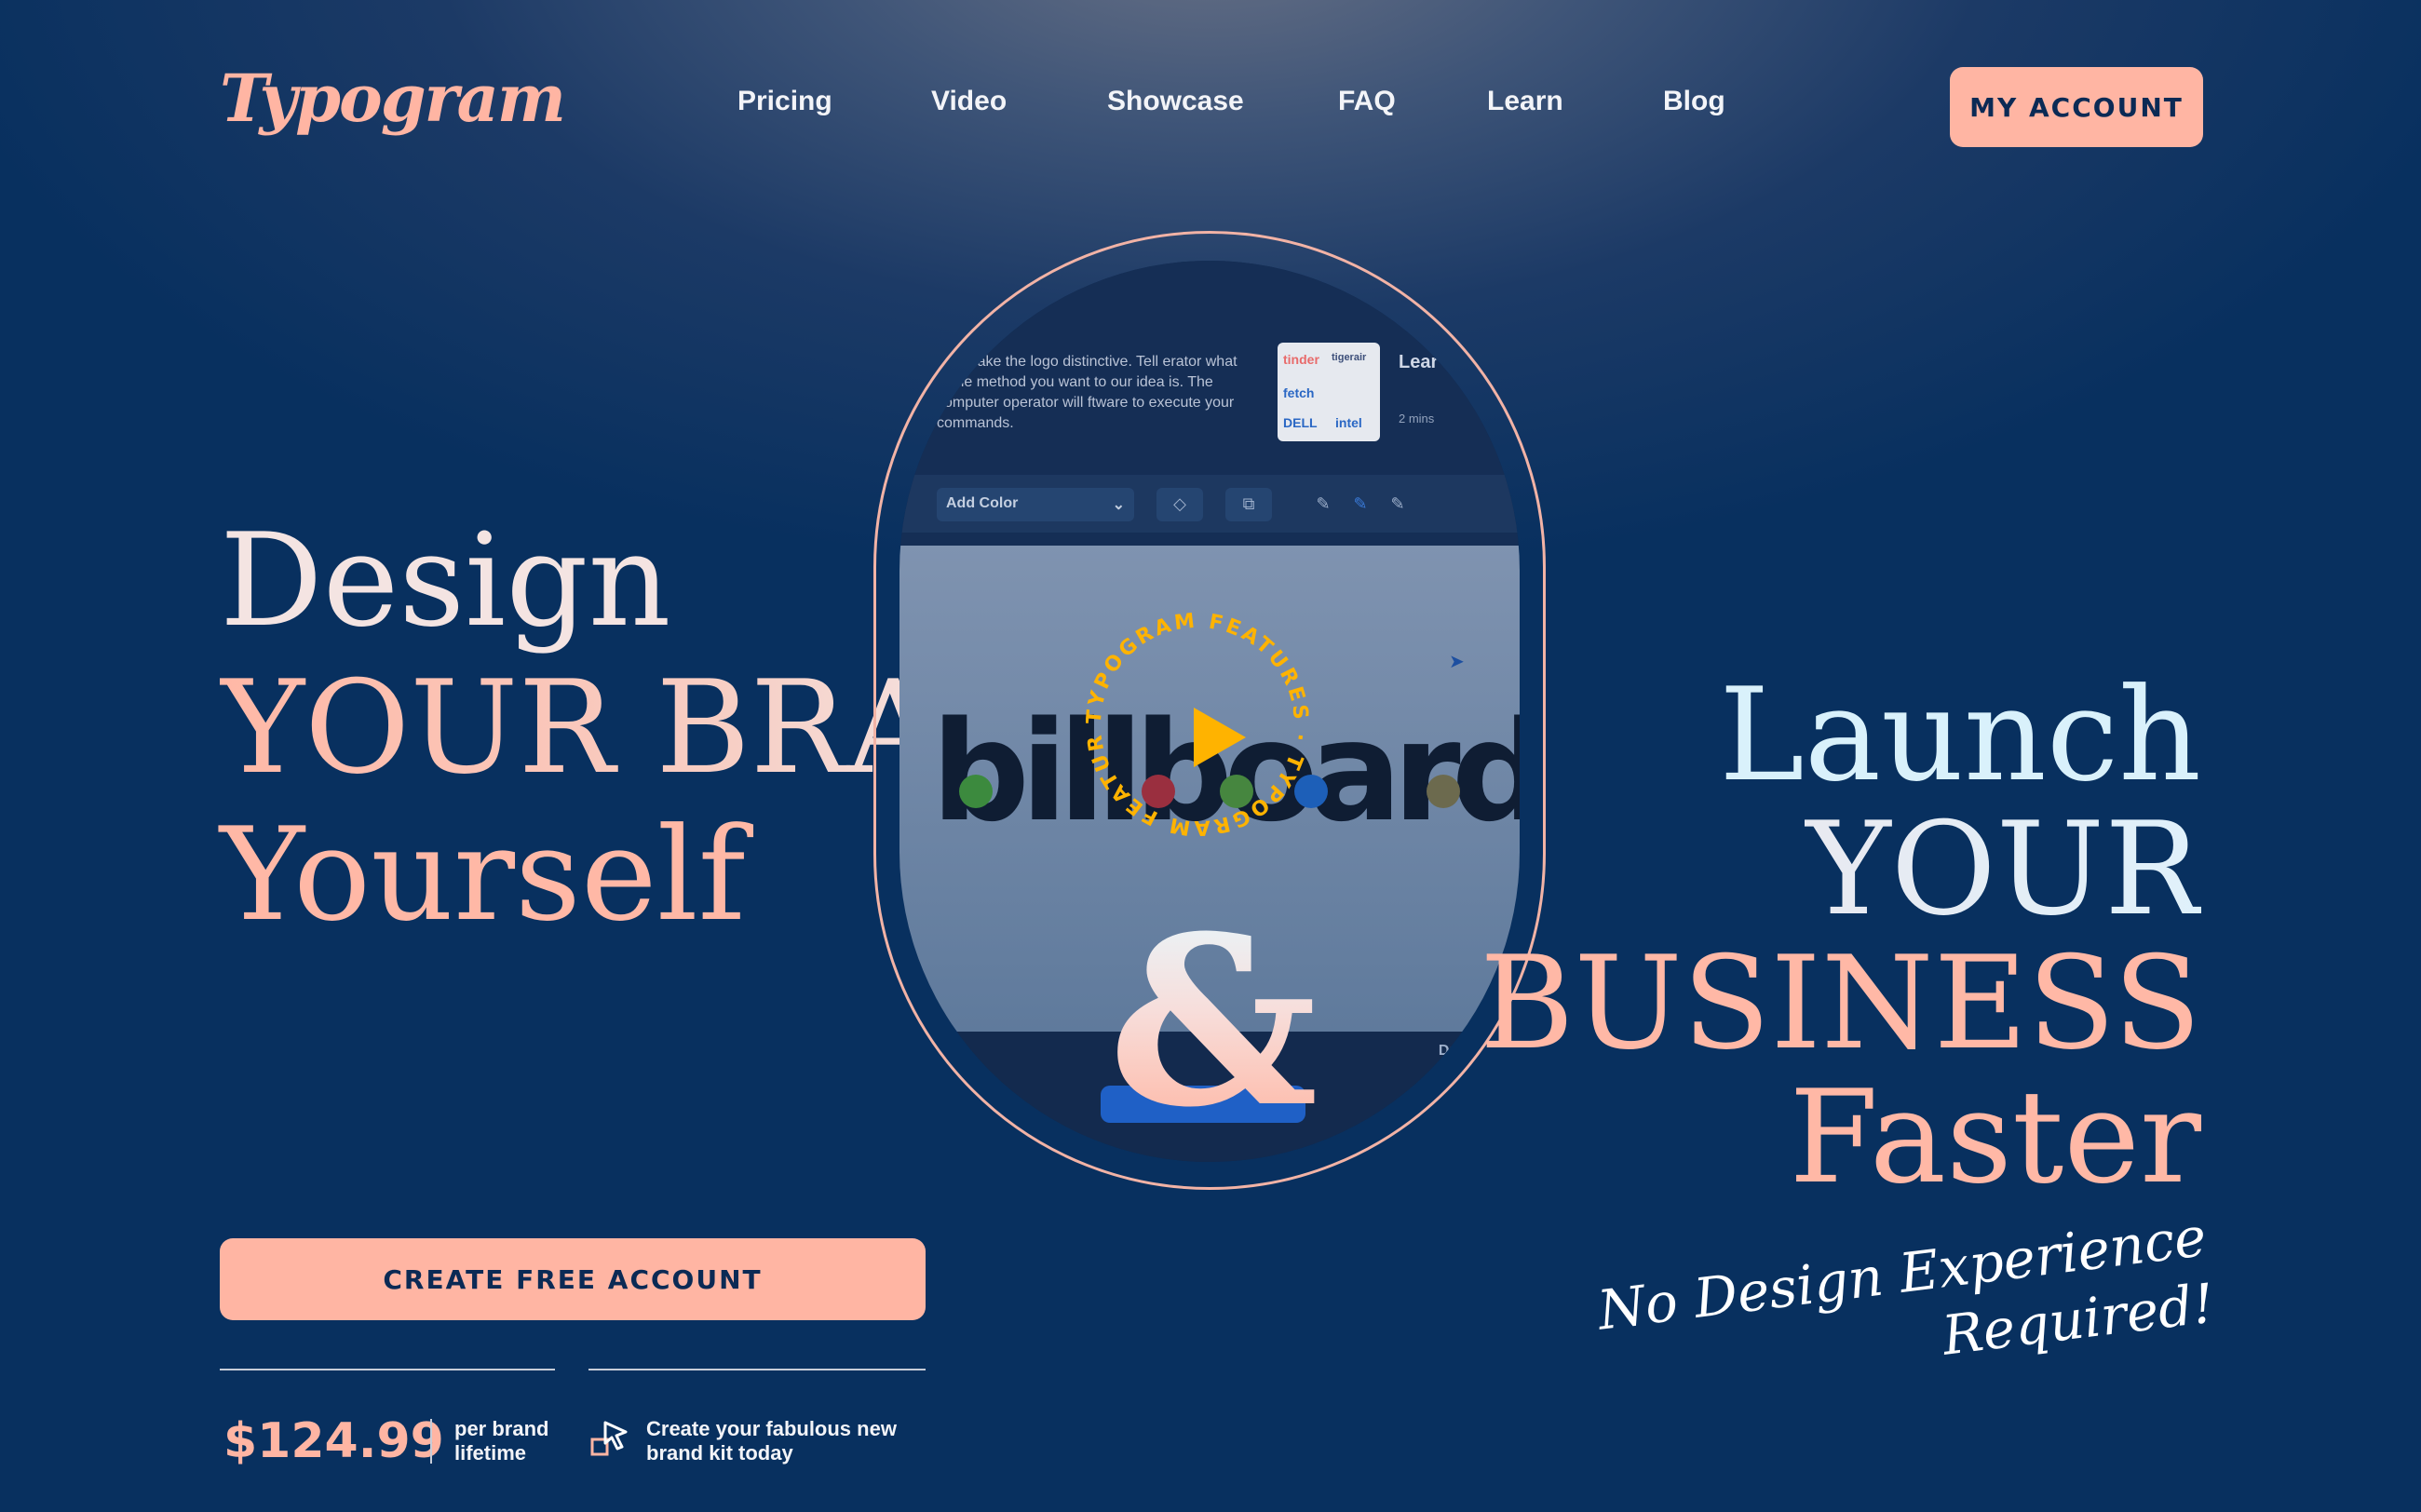  Describe the element at coordinates (1329, 392) in the screenshot. I see `lesson-thumbnail: tinder tigerair fetch DELL intel` at that location.